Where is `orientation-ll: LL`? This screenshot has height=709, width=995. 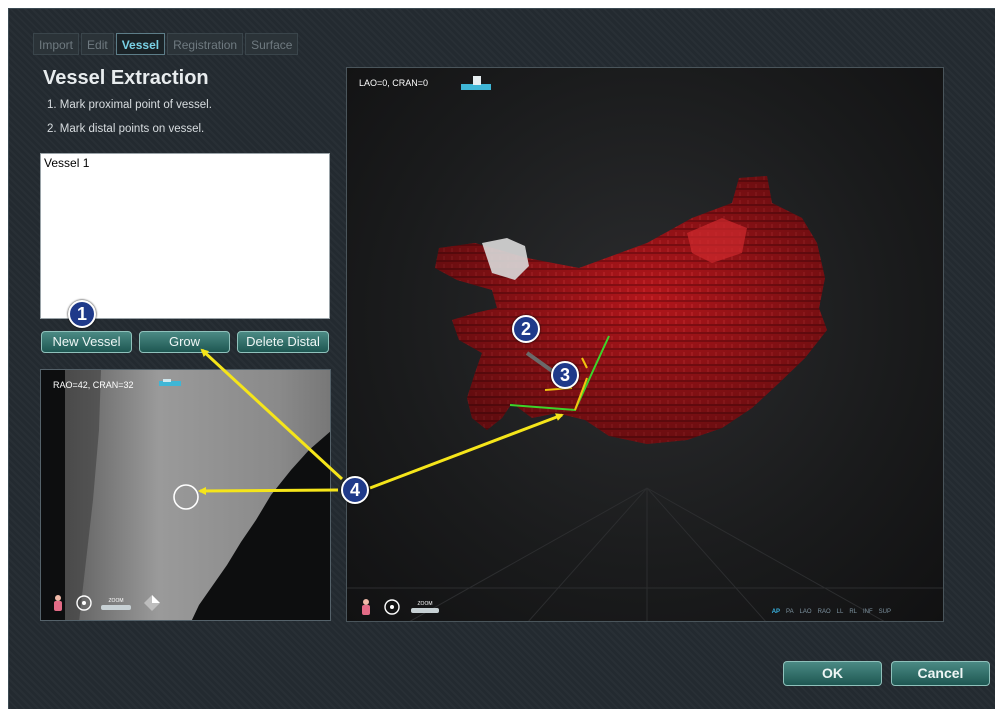 orientation-ll: LL is located at coordinates (840, 612).